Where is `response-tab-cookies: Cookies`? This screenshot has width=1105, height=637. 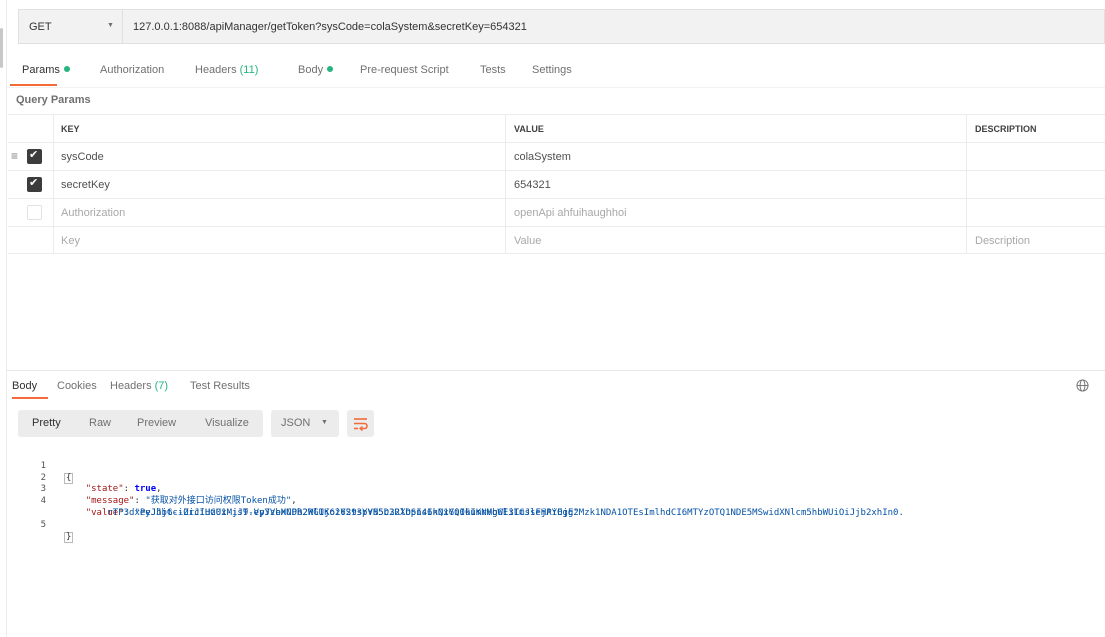 response-tab-cookies: Cookies is located at coordinates (77, 386).